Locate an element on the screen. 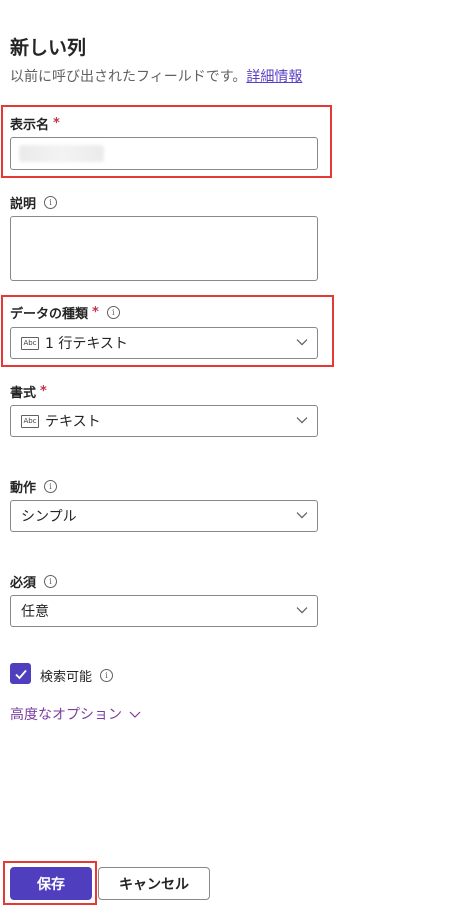  behavior-select: シンプル is located at coordinates (164, 516).